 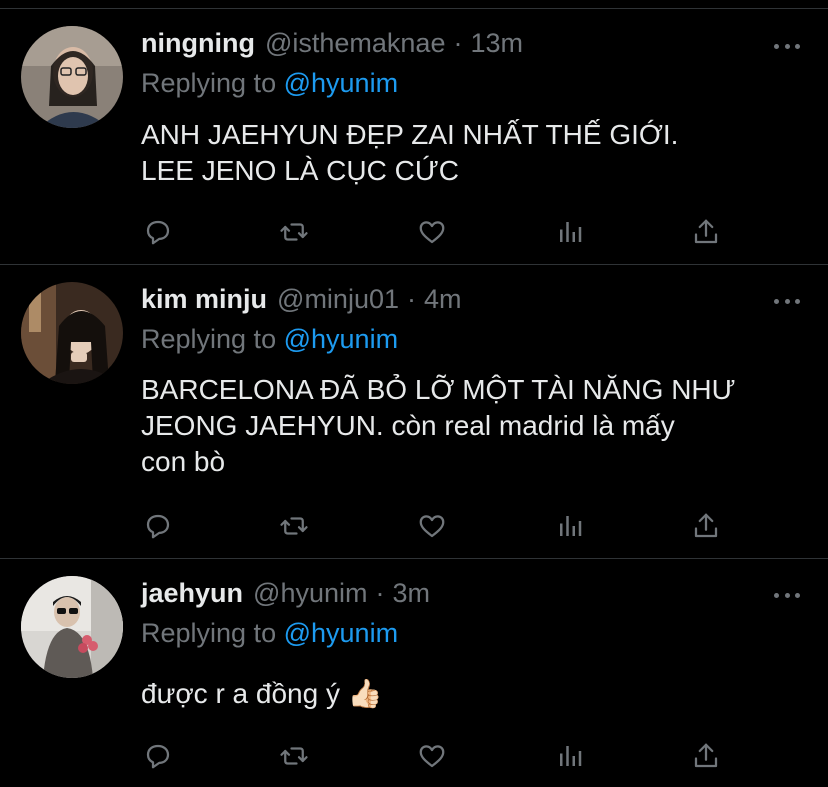 I want to click on tweet-header: jaehyun @hyunim · 3m, so click(x=285, y=595).